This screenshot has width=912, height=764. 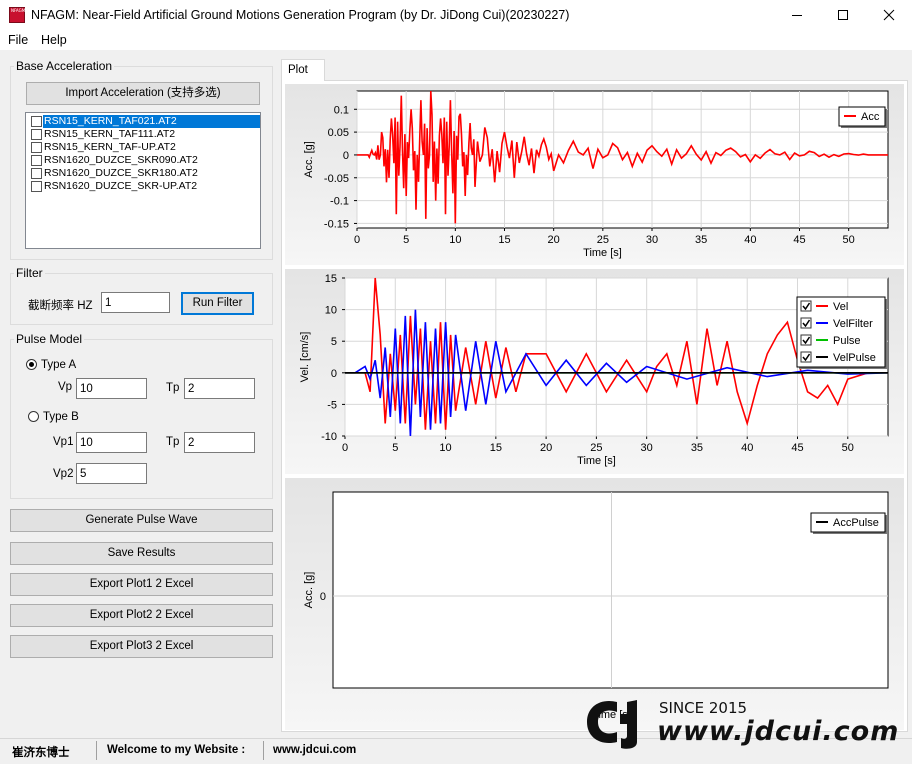 I want to click on y-tick-label: -5, so click(x=332, y=405).